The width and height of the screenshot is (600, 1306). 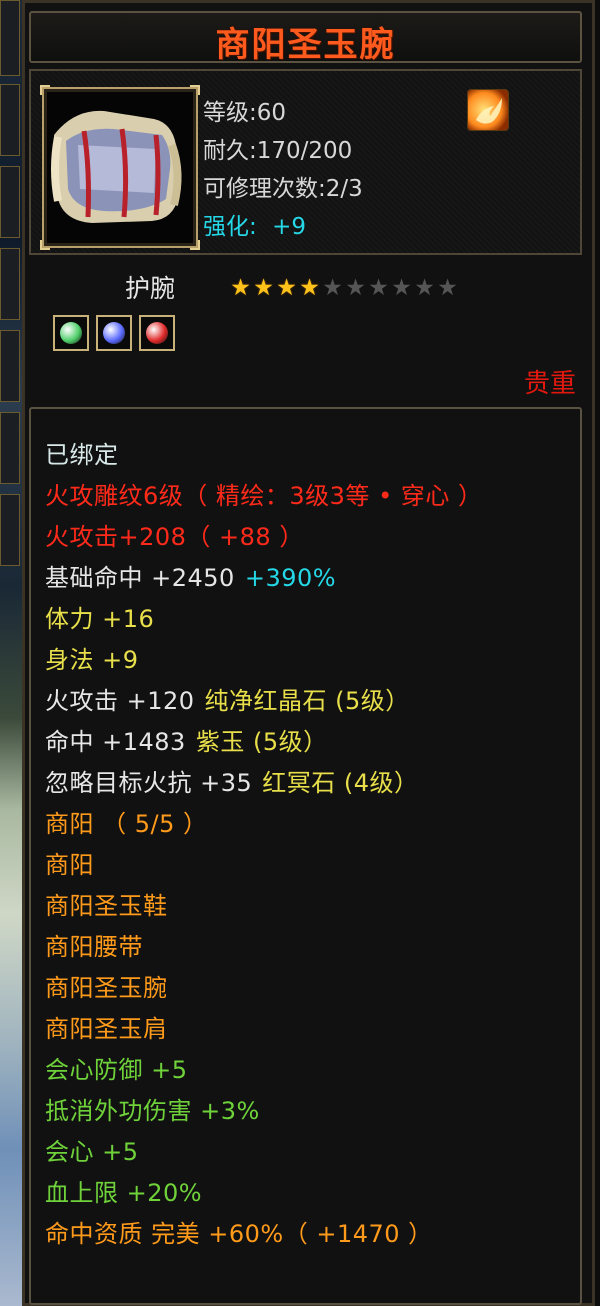 What do you see at coordinates (230, 227) in the screenshot?
I see `strengthen-label: 强化:` at bounding box center [230, 227].